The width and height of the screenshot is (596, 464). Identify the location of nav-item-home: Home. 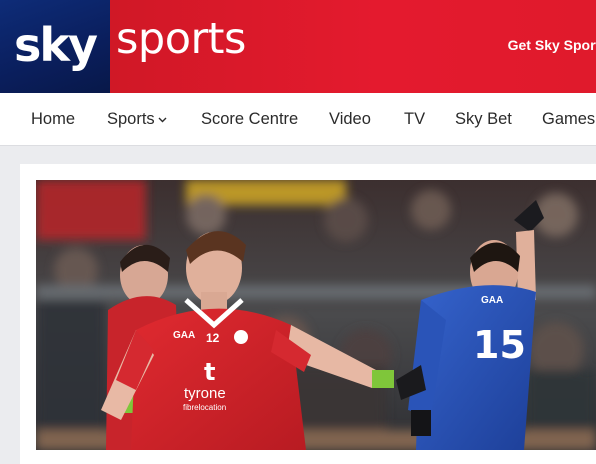
(53, 119).